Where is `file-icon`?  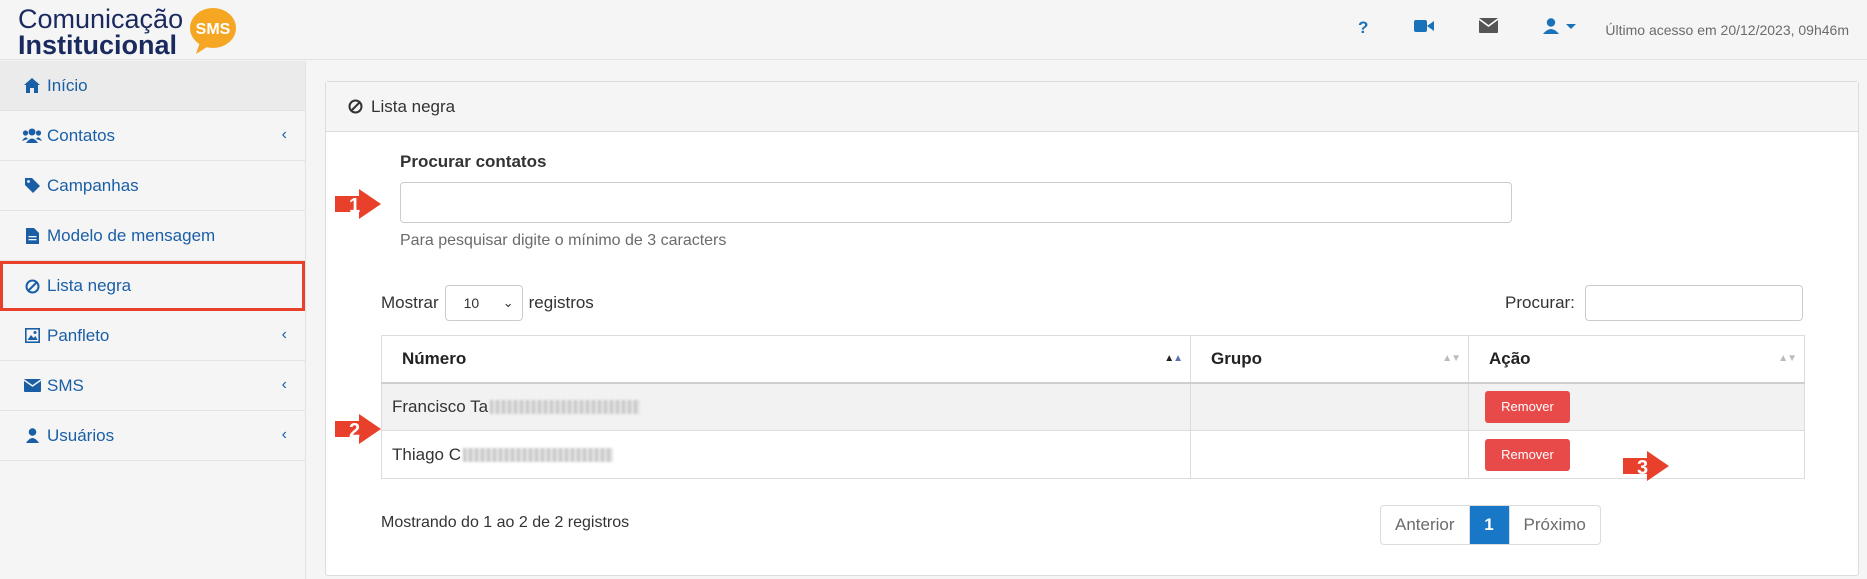 file-icon is located at coordinates (32, 235).